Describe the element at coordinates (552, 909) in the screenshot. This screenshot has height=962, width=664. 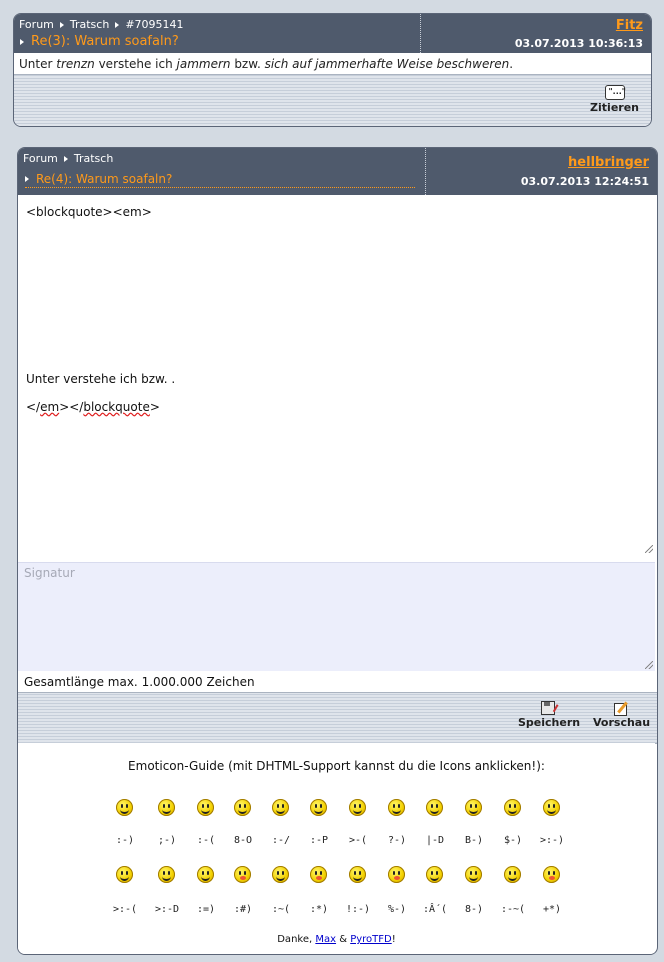
I see `emoticon-code: +*)` at that location.